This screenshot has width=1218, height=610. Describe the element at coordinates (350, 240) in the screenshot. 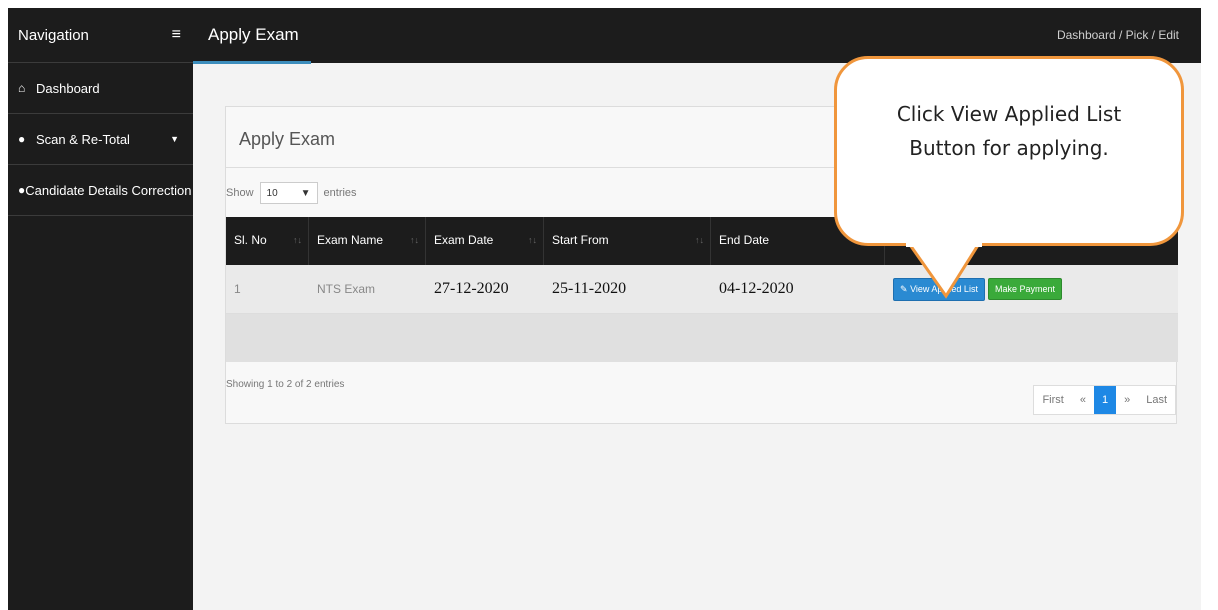

I see `column-label: Exam Name` at that location.